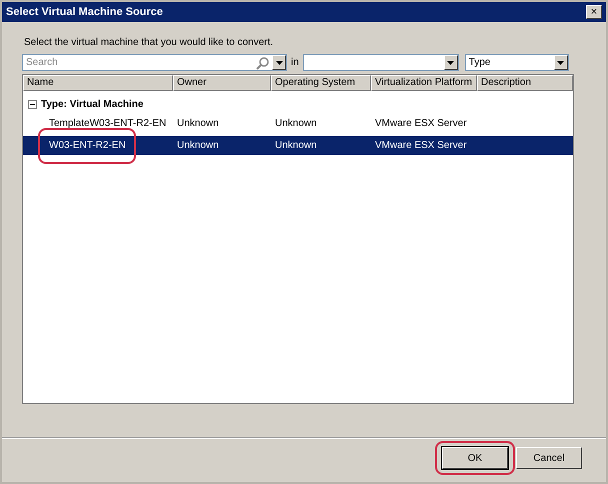 The width and height of the screenshot is (608, 484). Describe the element at coordinates (87, 145) in the screenshot. I see `table-cell: W03-ENT-R2-EN` at that location.